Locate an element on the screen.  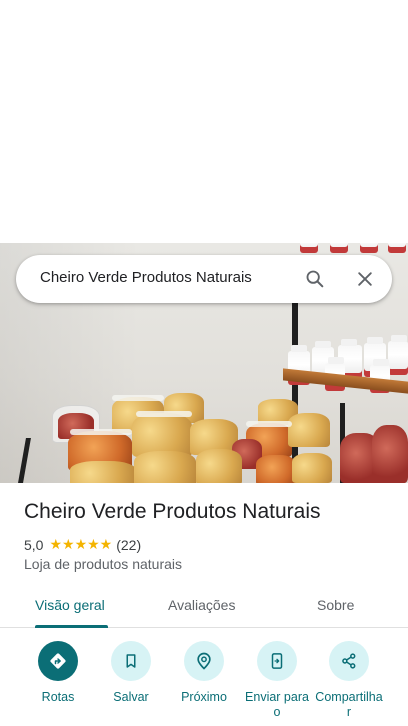
place-category: Loja de produtos naturais is located at coordinates (103, 564).